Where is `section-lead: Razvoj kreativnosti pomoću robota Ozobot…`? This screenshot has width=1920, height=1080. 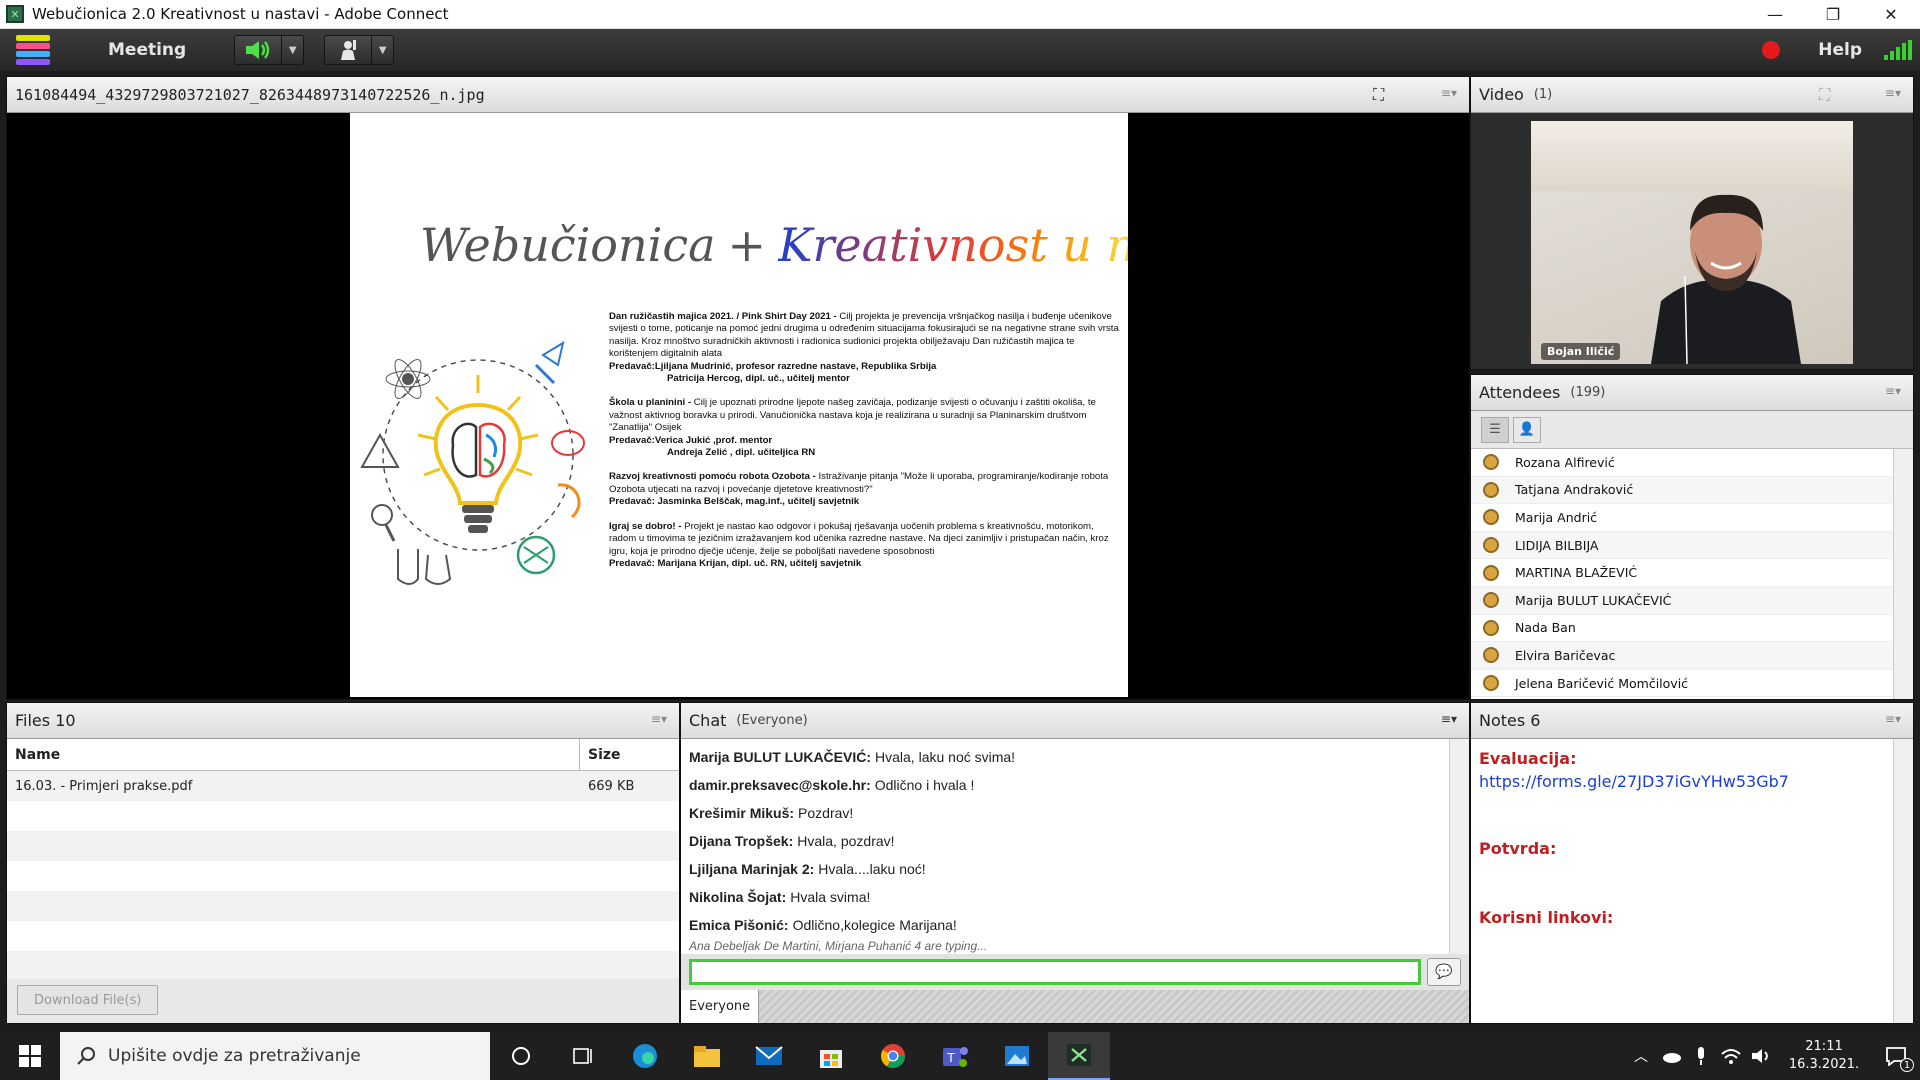 section-lead: Razvoj kreativnosti pomoću robota Ozobot… is located at coordinates (712, 477).